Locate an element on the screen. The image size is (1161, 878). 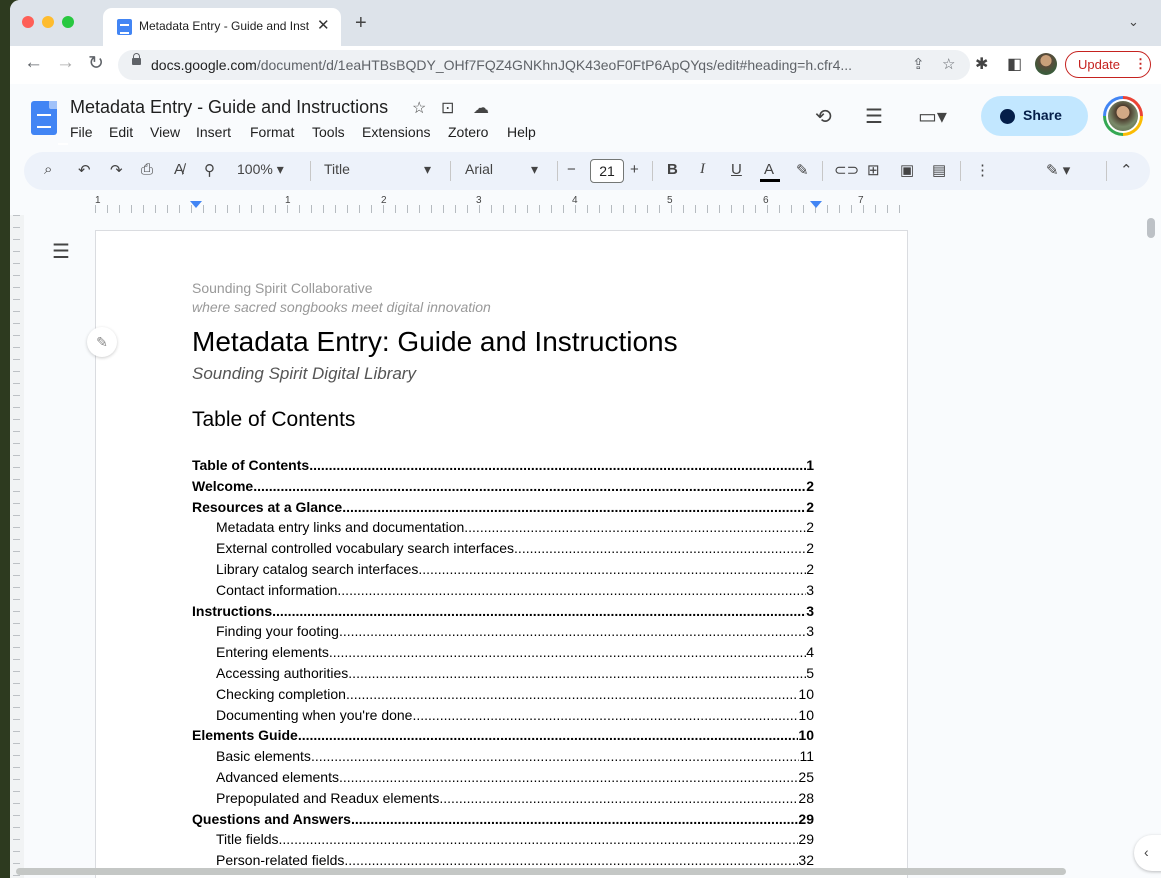
horizontal-ruler: 1 1 2 3 4 5 6 7 is located at coordinates (501, 205).